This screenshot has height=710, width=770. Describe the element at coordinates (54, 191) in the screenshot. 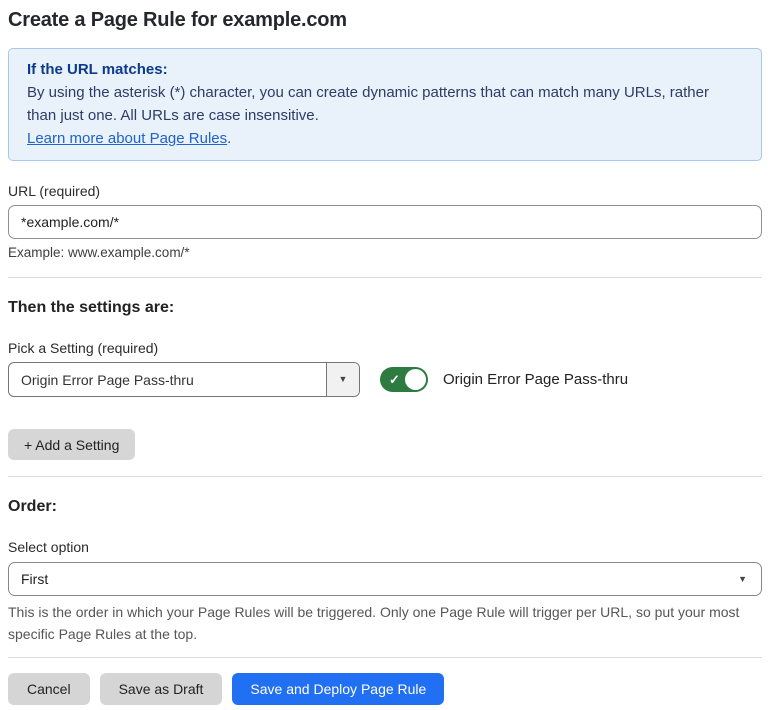

I see `url-label: URL (required)` at that location.